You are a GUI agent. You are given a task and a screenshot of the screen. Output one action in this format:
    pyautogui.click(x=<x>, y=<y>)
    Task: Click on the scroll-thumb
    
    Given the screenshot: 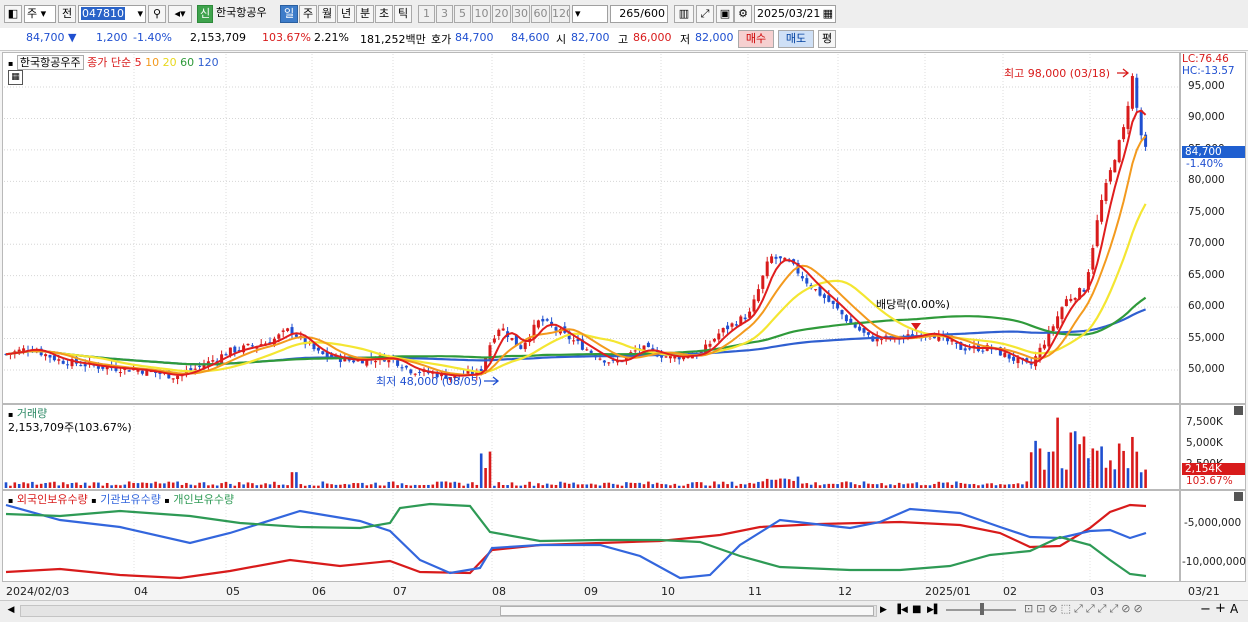 What is the action you would take?
    pyautogui.click(x=687, y=611)
    